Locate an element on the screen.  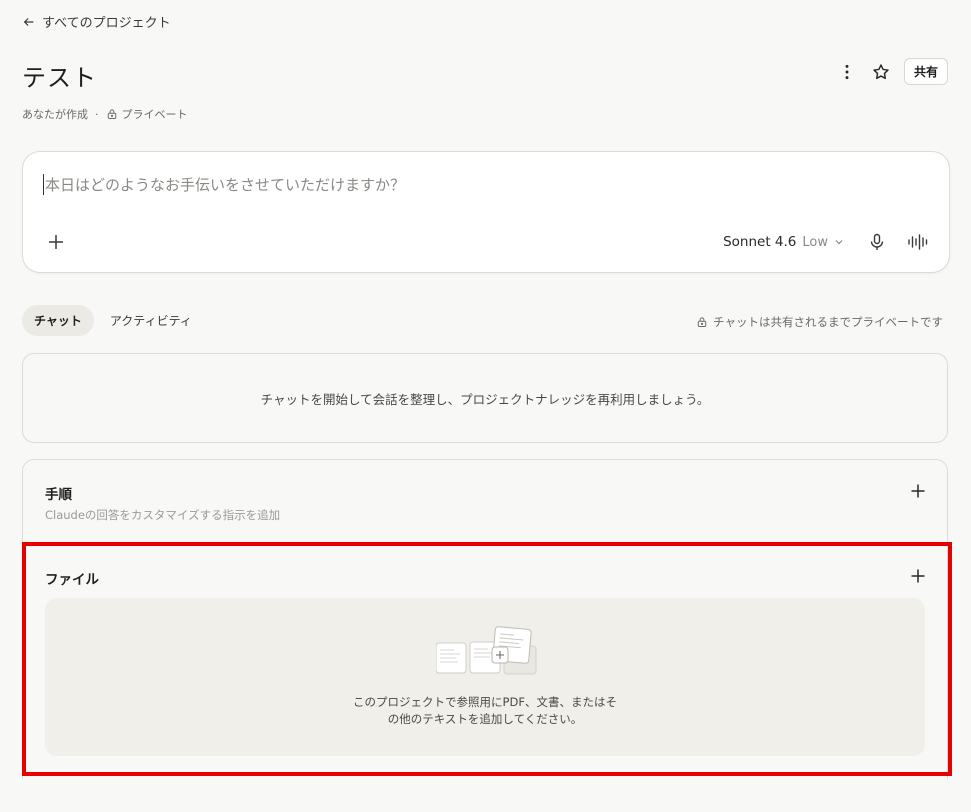
files-title: ファイル is located at coordinates (72, 580).